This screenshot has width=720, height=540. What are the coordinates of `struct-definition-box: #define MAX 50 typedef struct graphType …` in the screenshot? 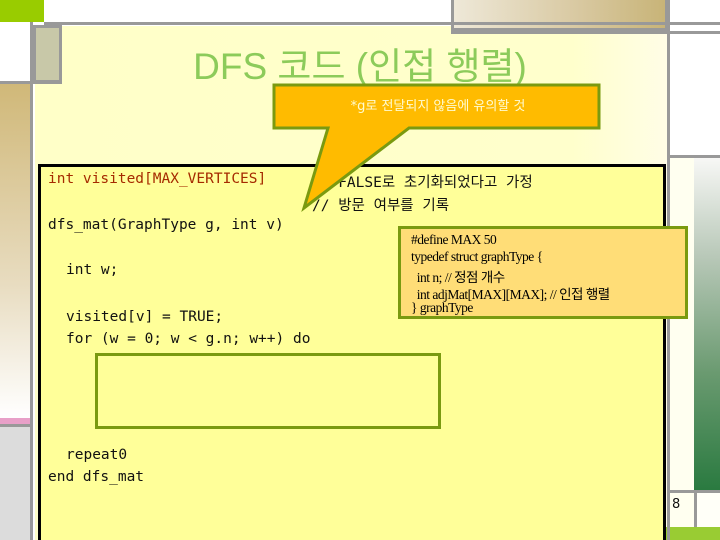 It's located at (543, 272).